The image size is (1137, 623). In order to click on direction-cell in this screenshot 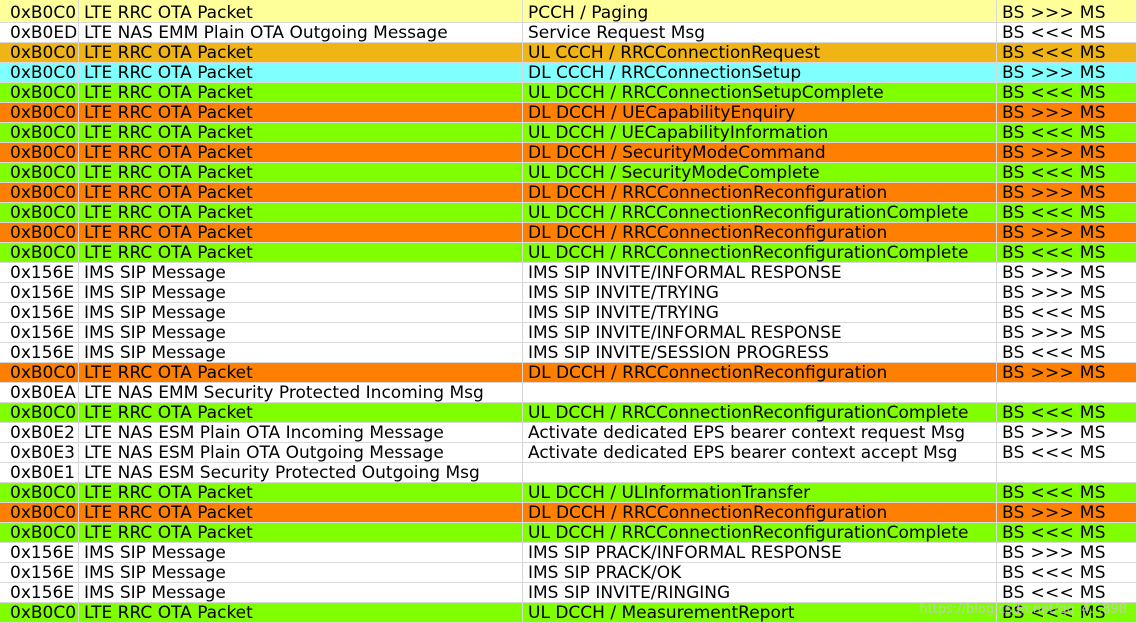, I will do `click(1067, 393)`.